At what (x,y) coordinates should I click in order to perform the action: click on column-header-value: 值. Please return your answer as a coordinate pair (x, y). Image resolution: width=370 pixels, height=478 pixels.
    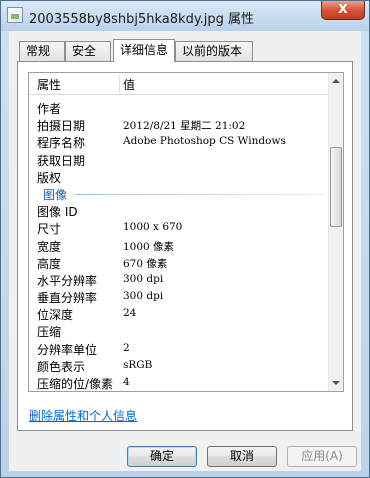
    Looking at the image, I should click on (129, 84).